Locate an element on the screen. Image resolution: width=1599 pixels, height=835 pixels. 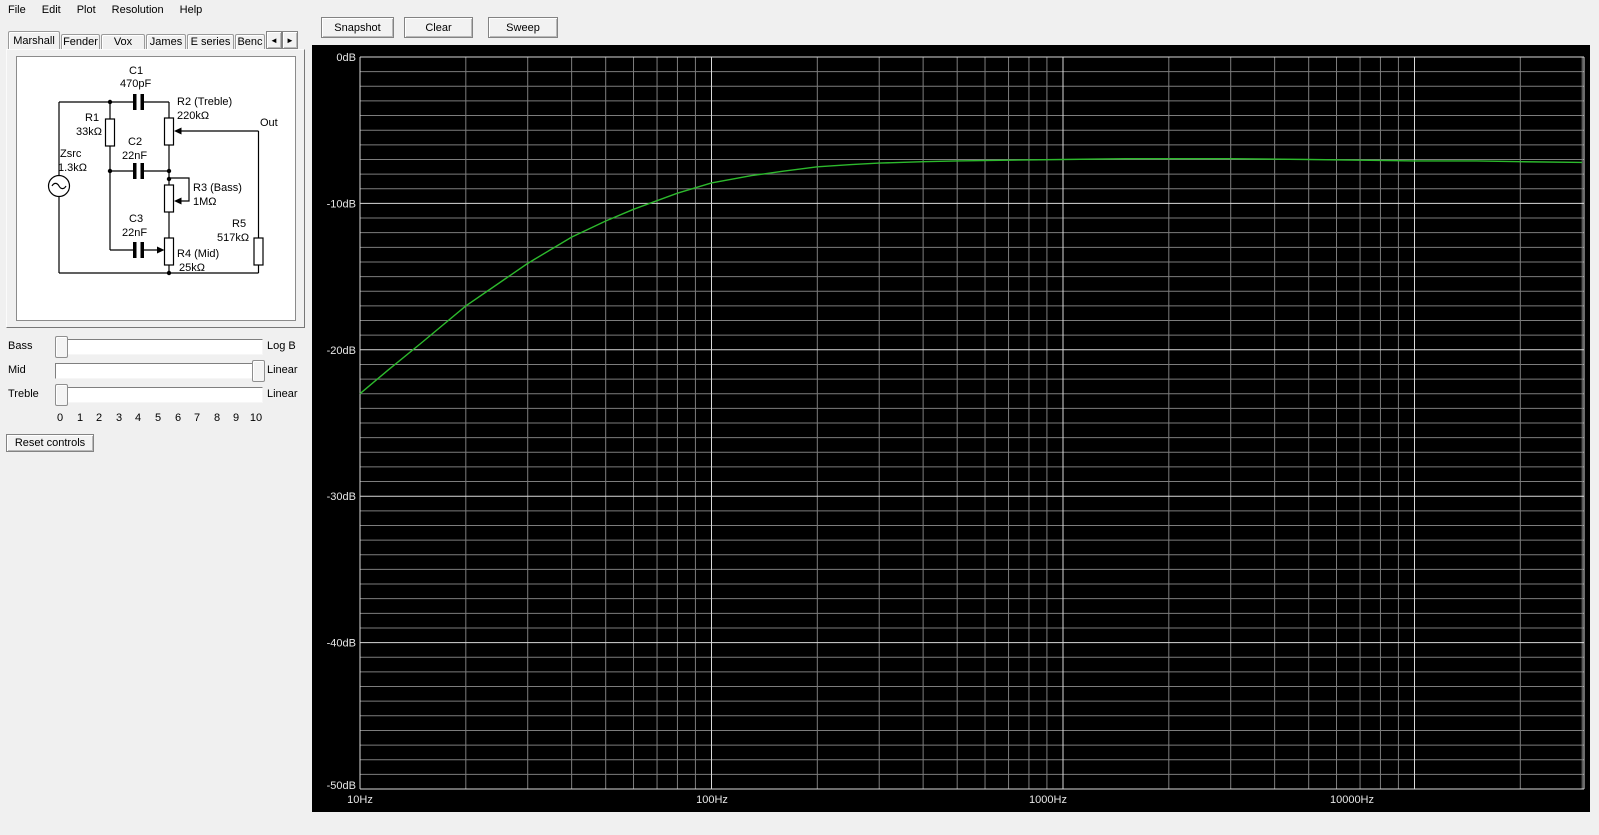
tab-label: Vox is located at coordinates (123, 42).